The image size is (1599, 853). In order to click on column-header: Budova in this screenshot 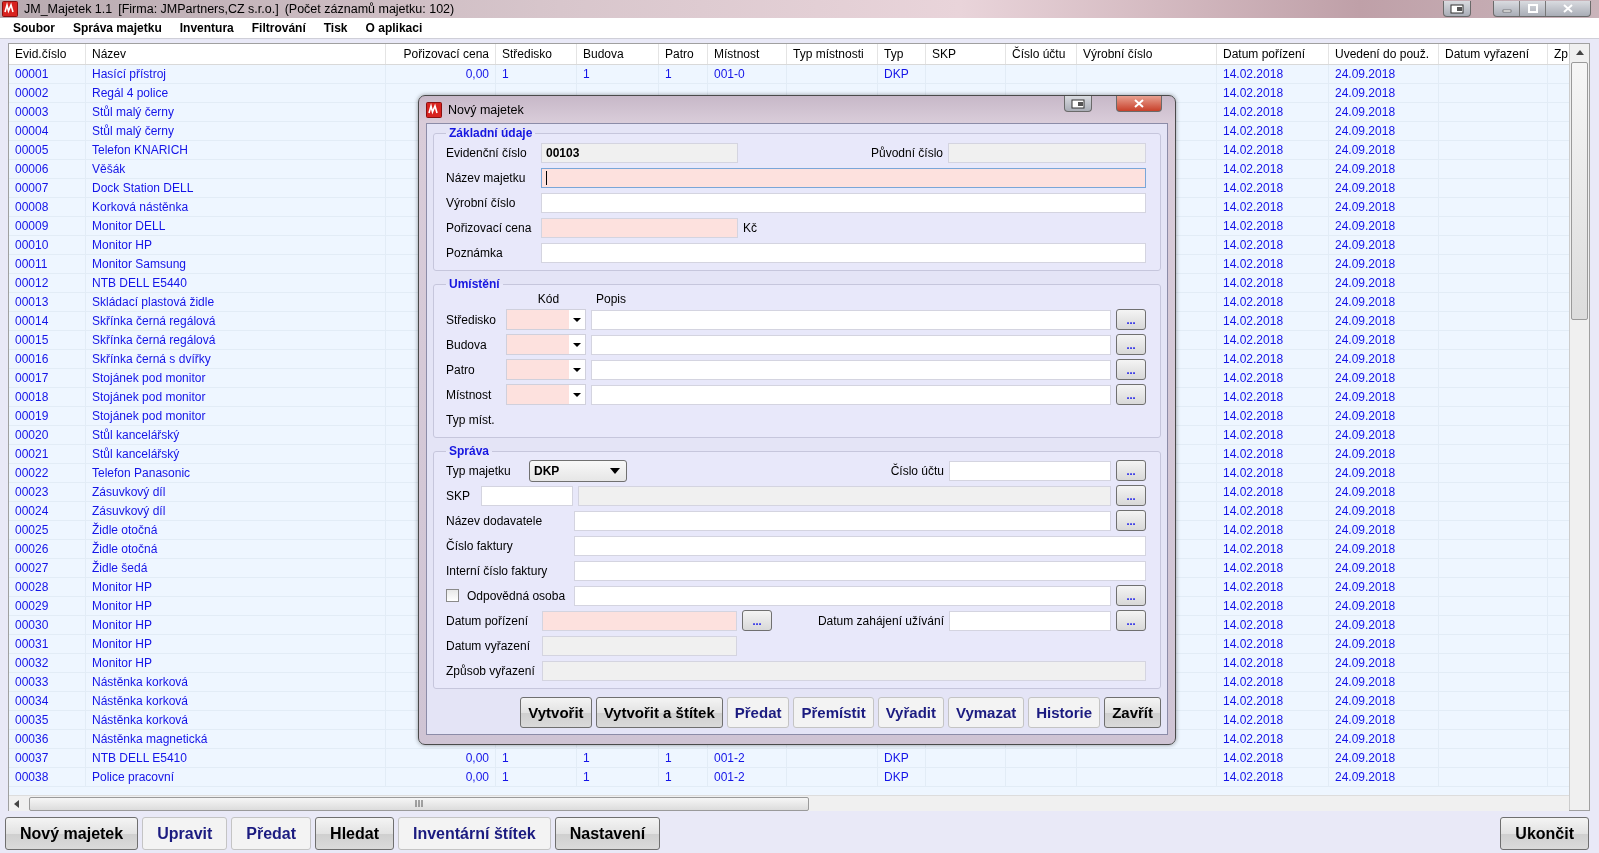, I will do `click(618, 54)`.